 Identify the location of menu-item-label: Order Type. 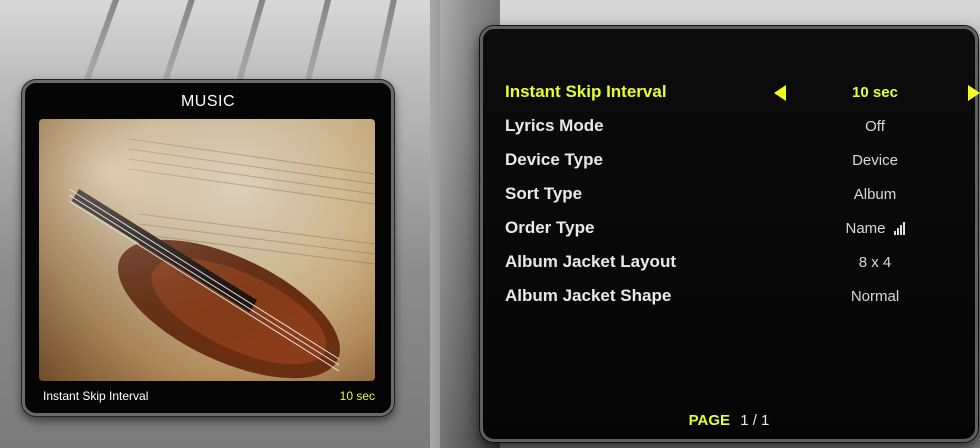
(550, 227).